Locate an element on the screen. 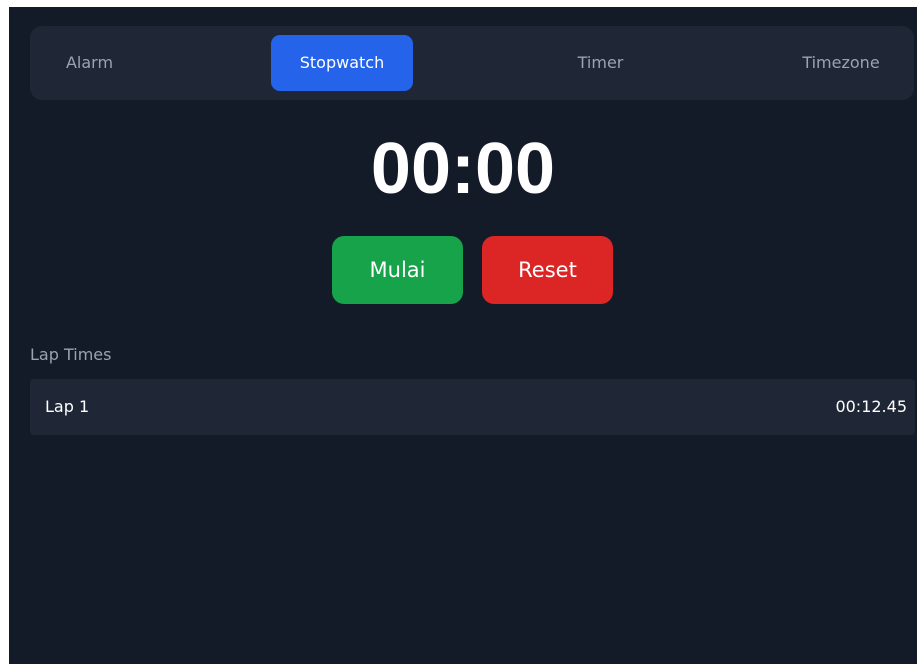  lap-row: Lap 1 00:12.45 is located at coordinates (472, 407).